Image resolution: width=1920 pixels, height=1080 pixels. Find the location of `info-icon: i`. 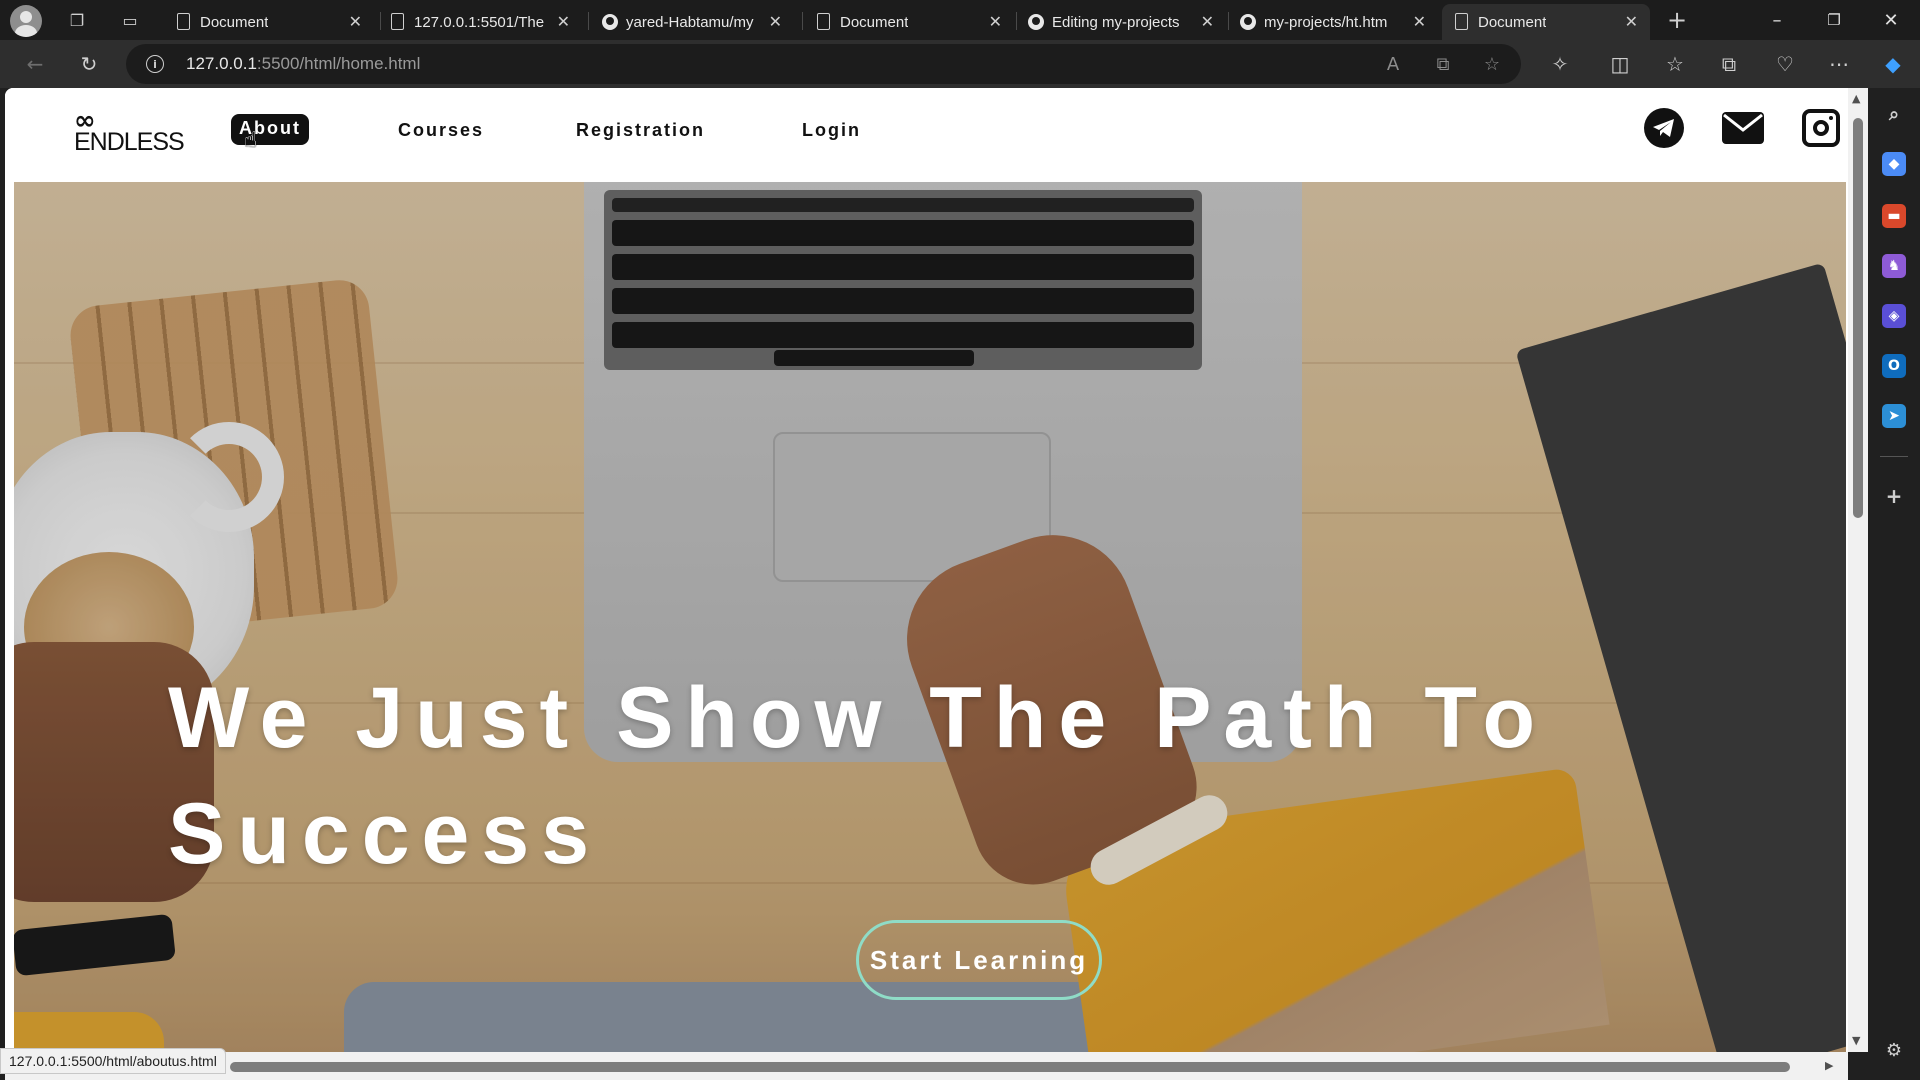

info-icon: i is located at coordinates (155, 64).